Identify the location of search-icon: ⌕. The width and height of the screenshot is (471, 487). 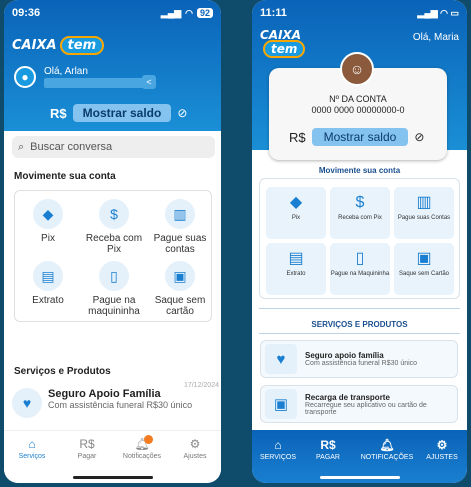
(21, 146).